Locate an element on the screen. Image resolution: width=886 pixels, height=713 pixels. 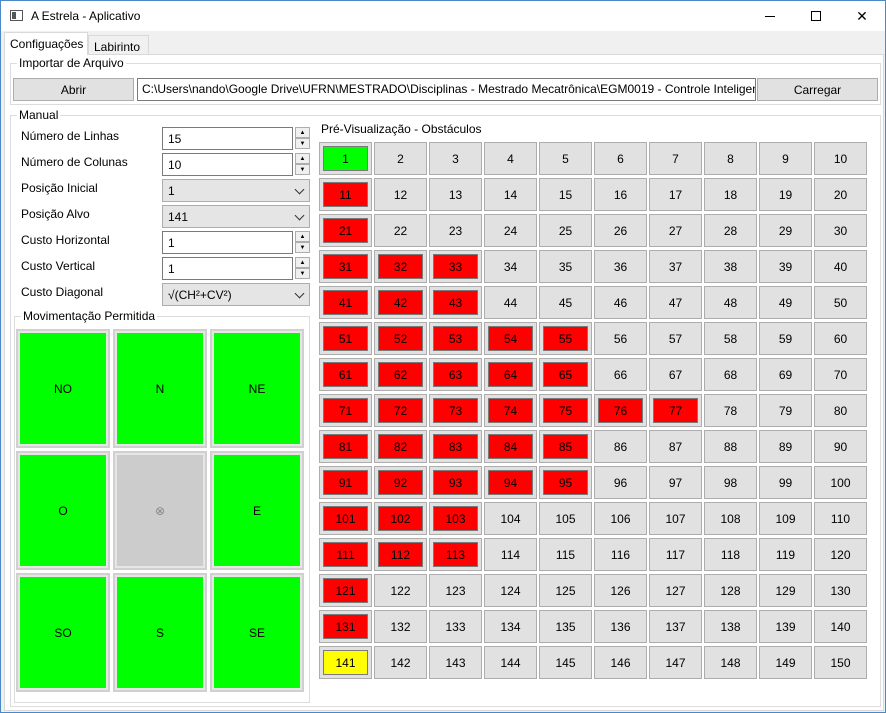
grid-cell: 112 is located at coordinates (400, 554).